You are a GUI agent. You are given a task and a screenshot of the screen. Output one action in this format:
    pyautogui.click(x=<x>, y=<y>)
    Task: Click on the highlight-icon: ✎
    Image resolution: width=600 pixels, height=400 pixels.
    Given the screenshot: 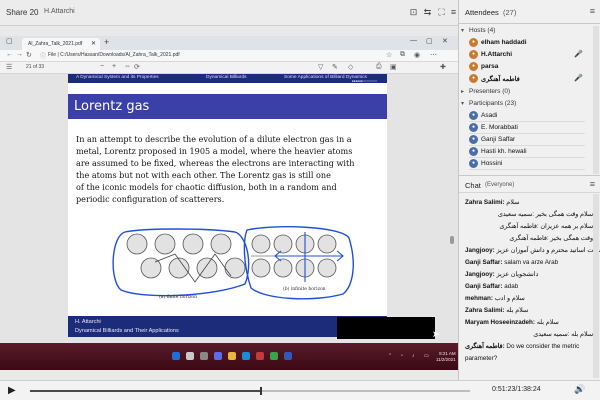 What is the action you would take?
    pyautogui.click(x=335, y=67)
    